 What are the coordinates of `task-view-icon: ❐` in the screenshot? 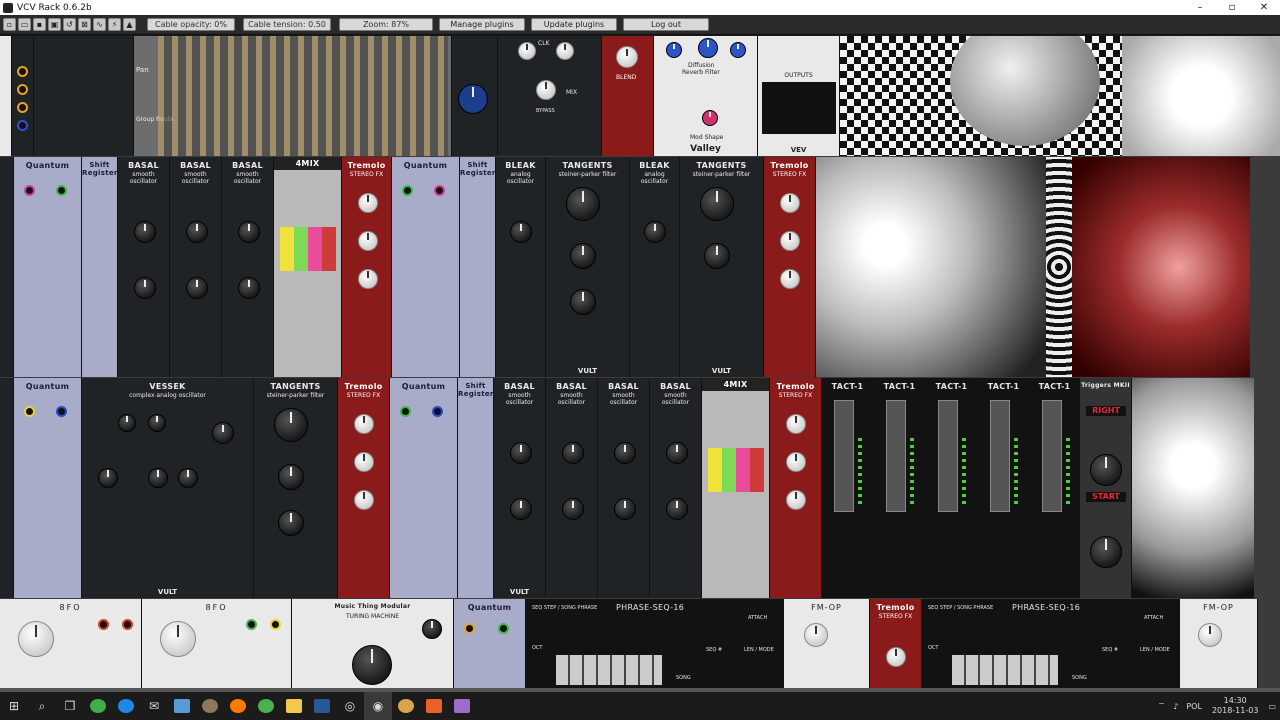 It's located at (70, 706).